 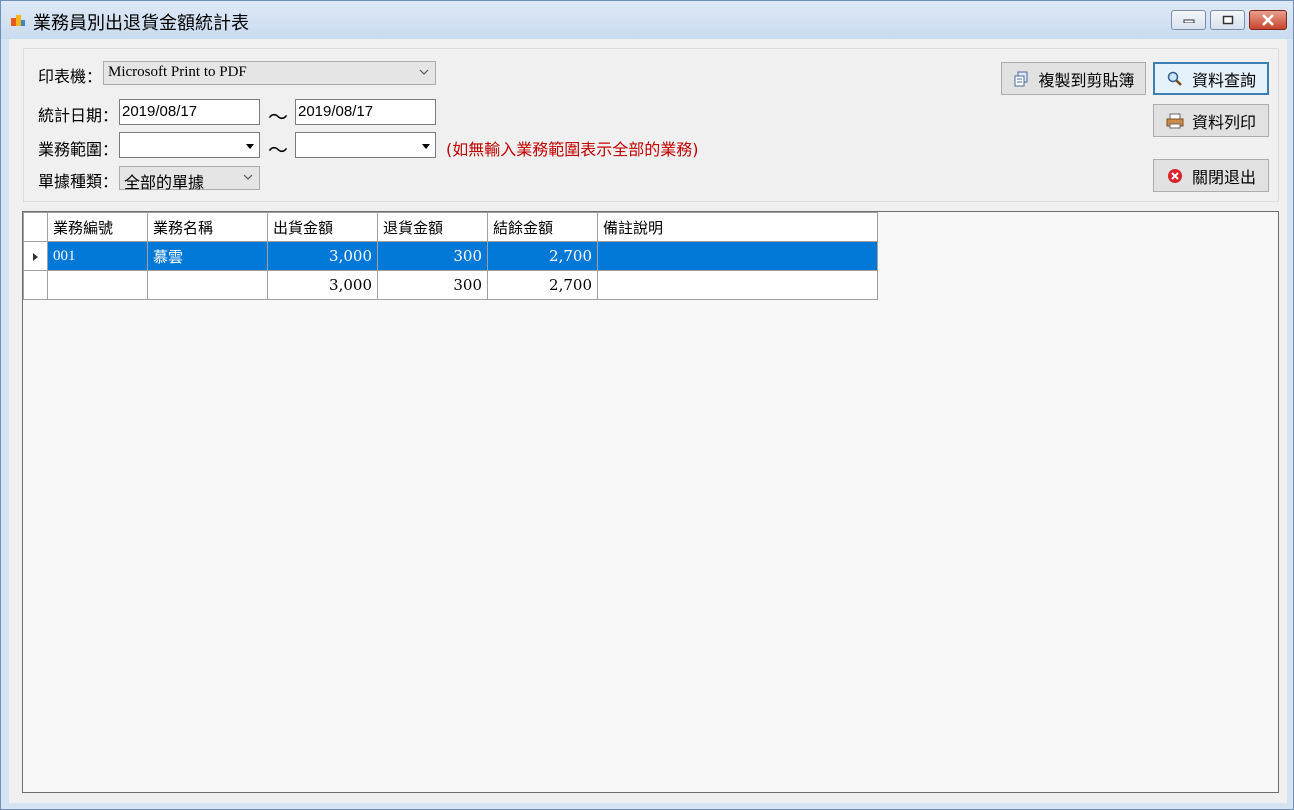 What do you see at coordinates (572, 149) in the screenshot?
I see `range-hint-text: (如無輸入業務範圍表示全部的業務)` at bounding box center [572, 149].